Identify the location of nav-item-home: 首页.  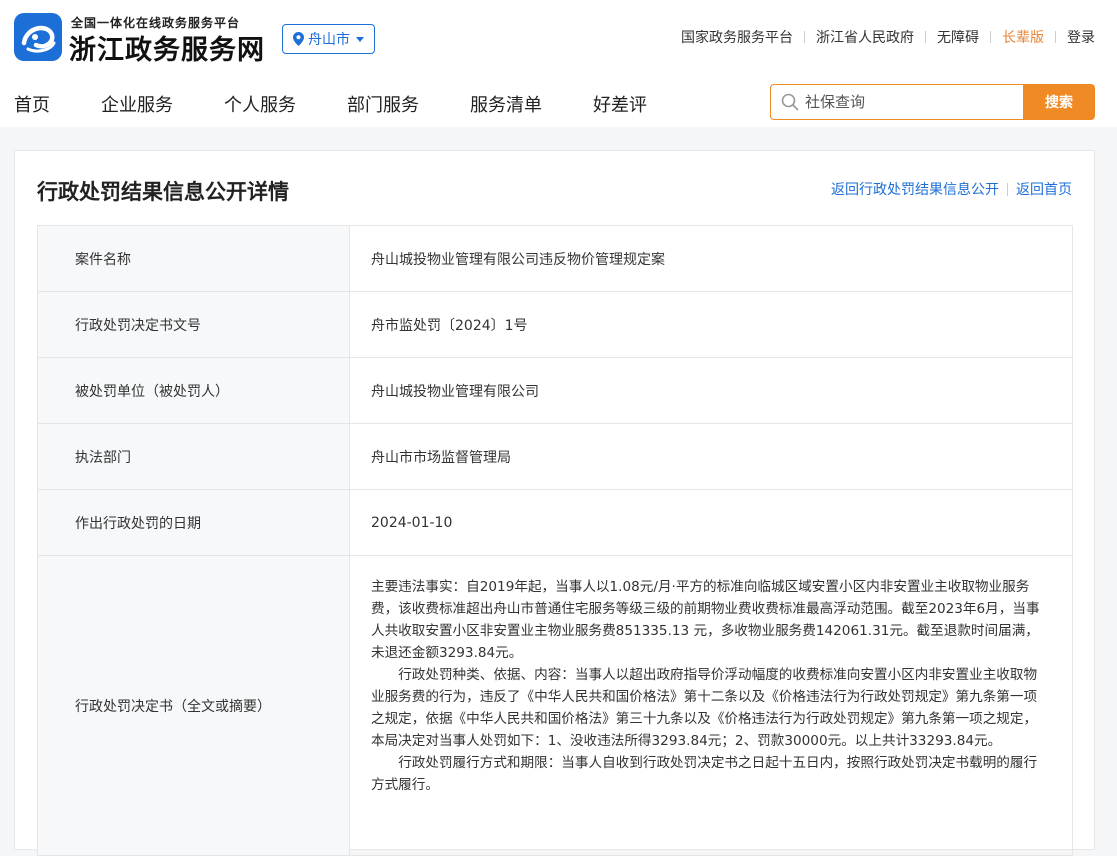
(32, 104).